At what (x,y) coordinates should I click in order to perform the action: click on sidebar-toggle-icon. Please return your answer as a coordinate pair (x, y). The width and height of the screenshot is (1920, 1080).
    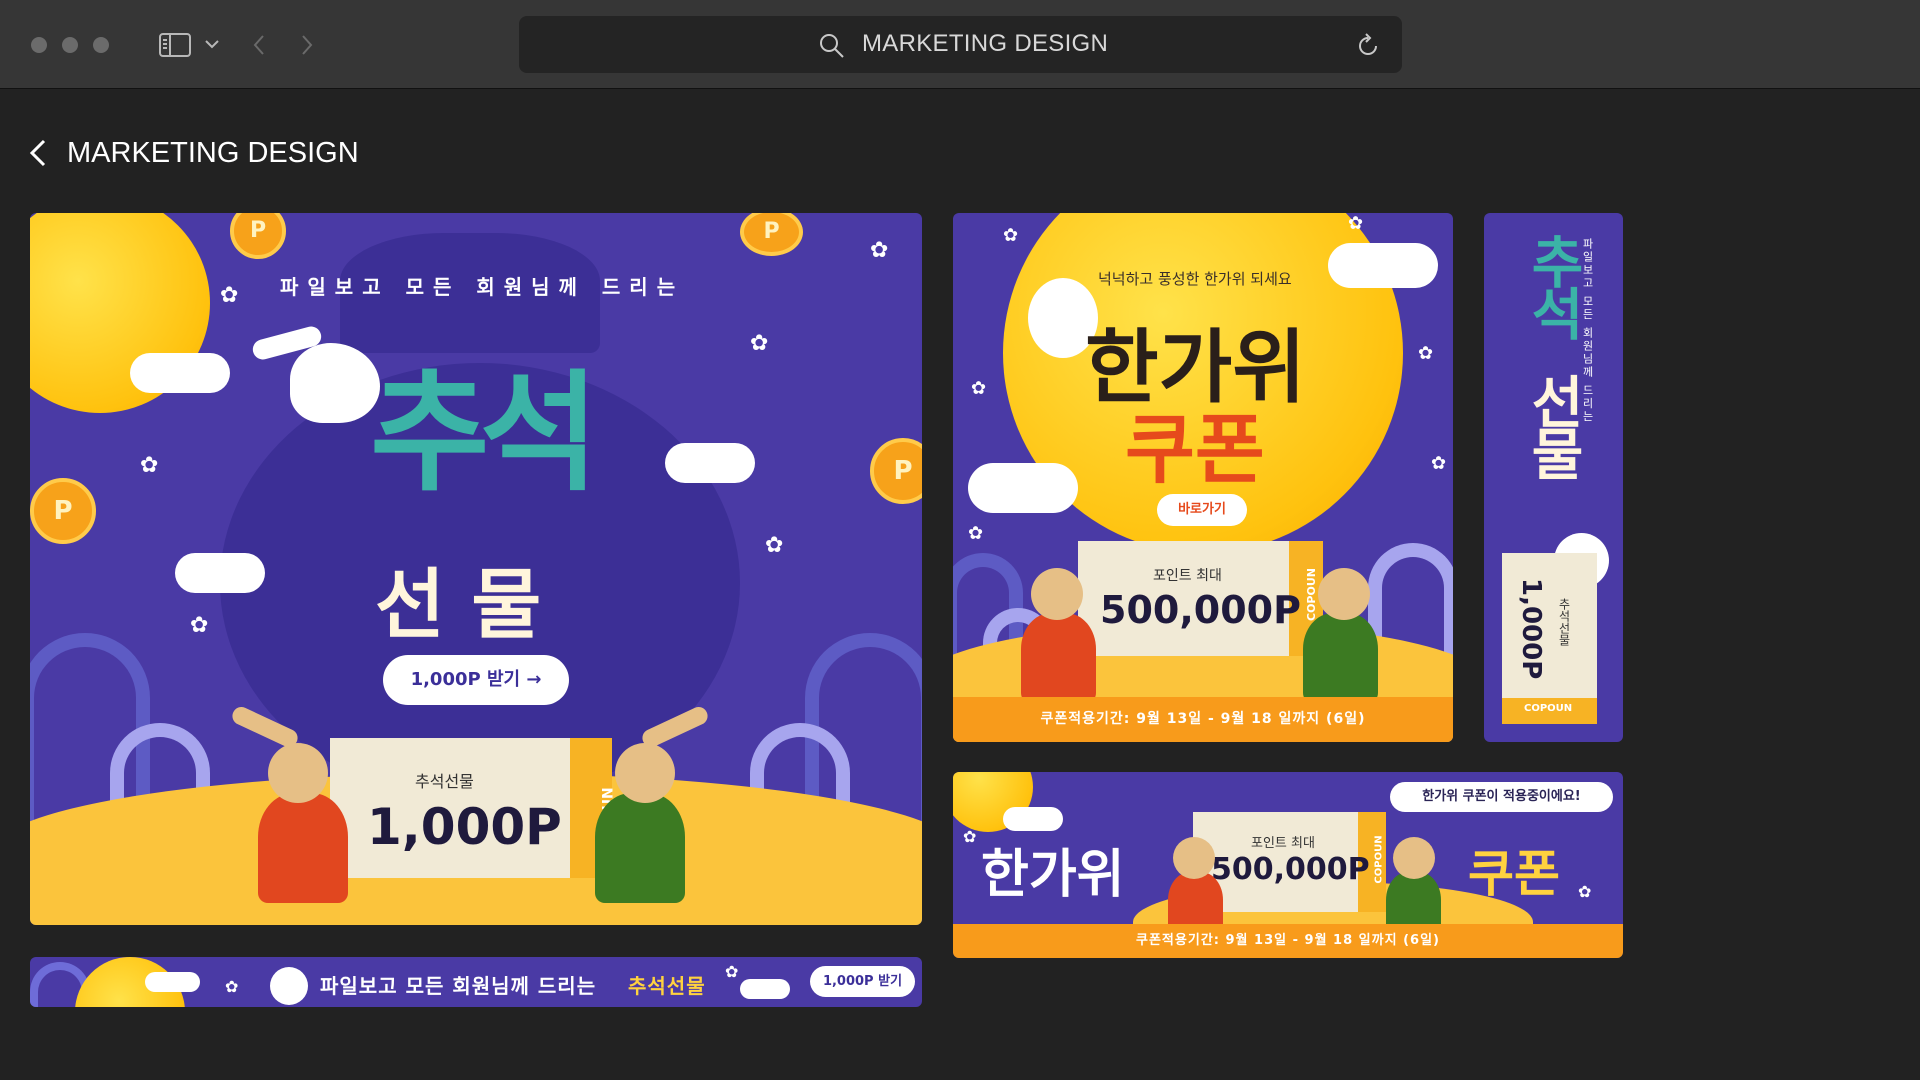
    Looking at the image, I should click on (176, 45).